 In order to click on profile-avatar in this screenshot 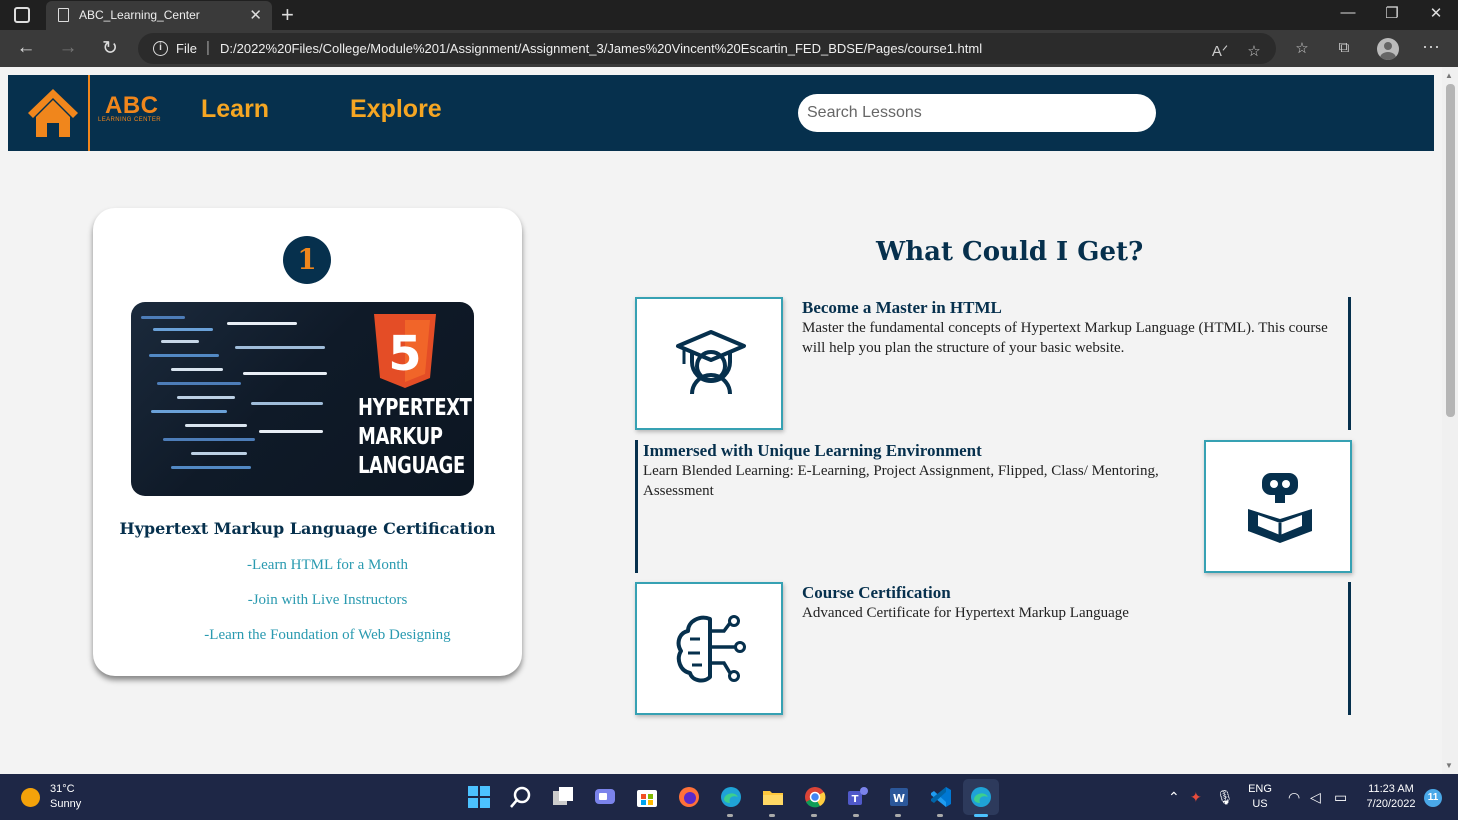, I will do `click(1388, 49)`.